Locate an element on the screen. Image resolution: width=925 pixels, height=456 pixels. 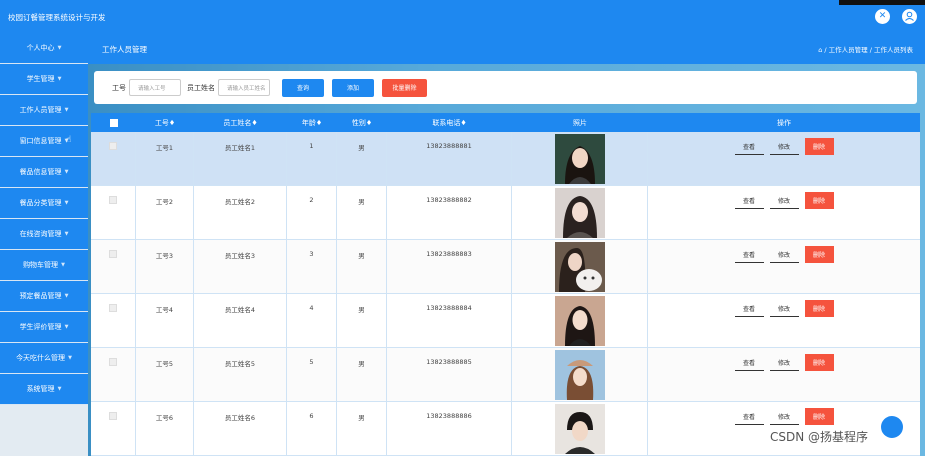
back-to-top-button is located at coordinates (892, 427).